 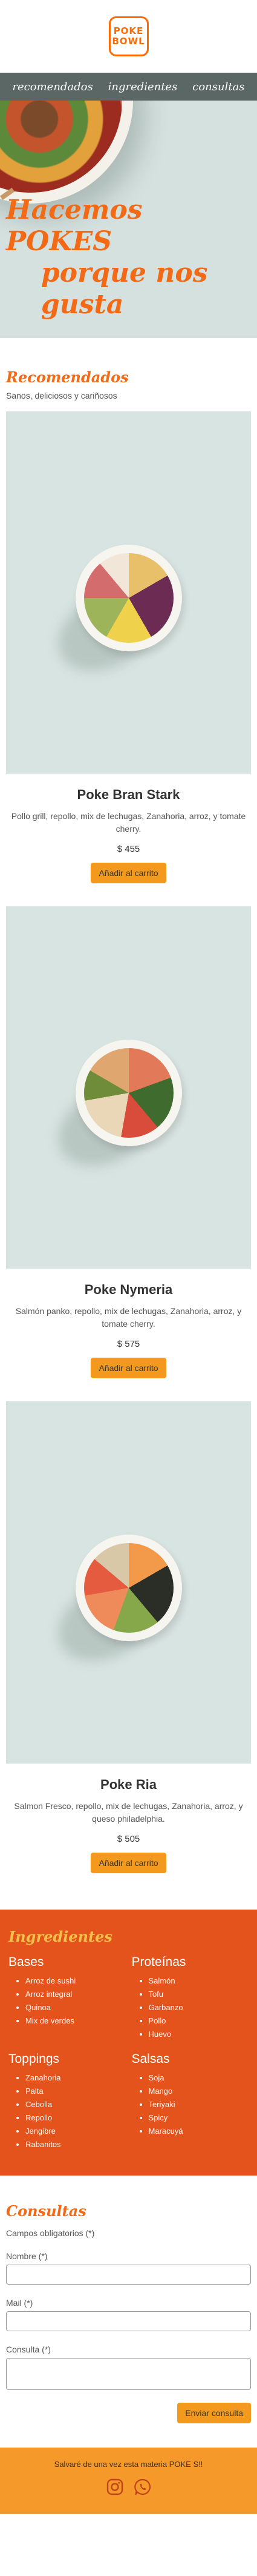 I want to click on logo: POKE BOWL, so click(x=128, y=36).